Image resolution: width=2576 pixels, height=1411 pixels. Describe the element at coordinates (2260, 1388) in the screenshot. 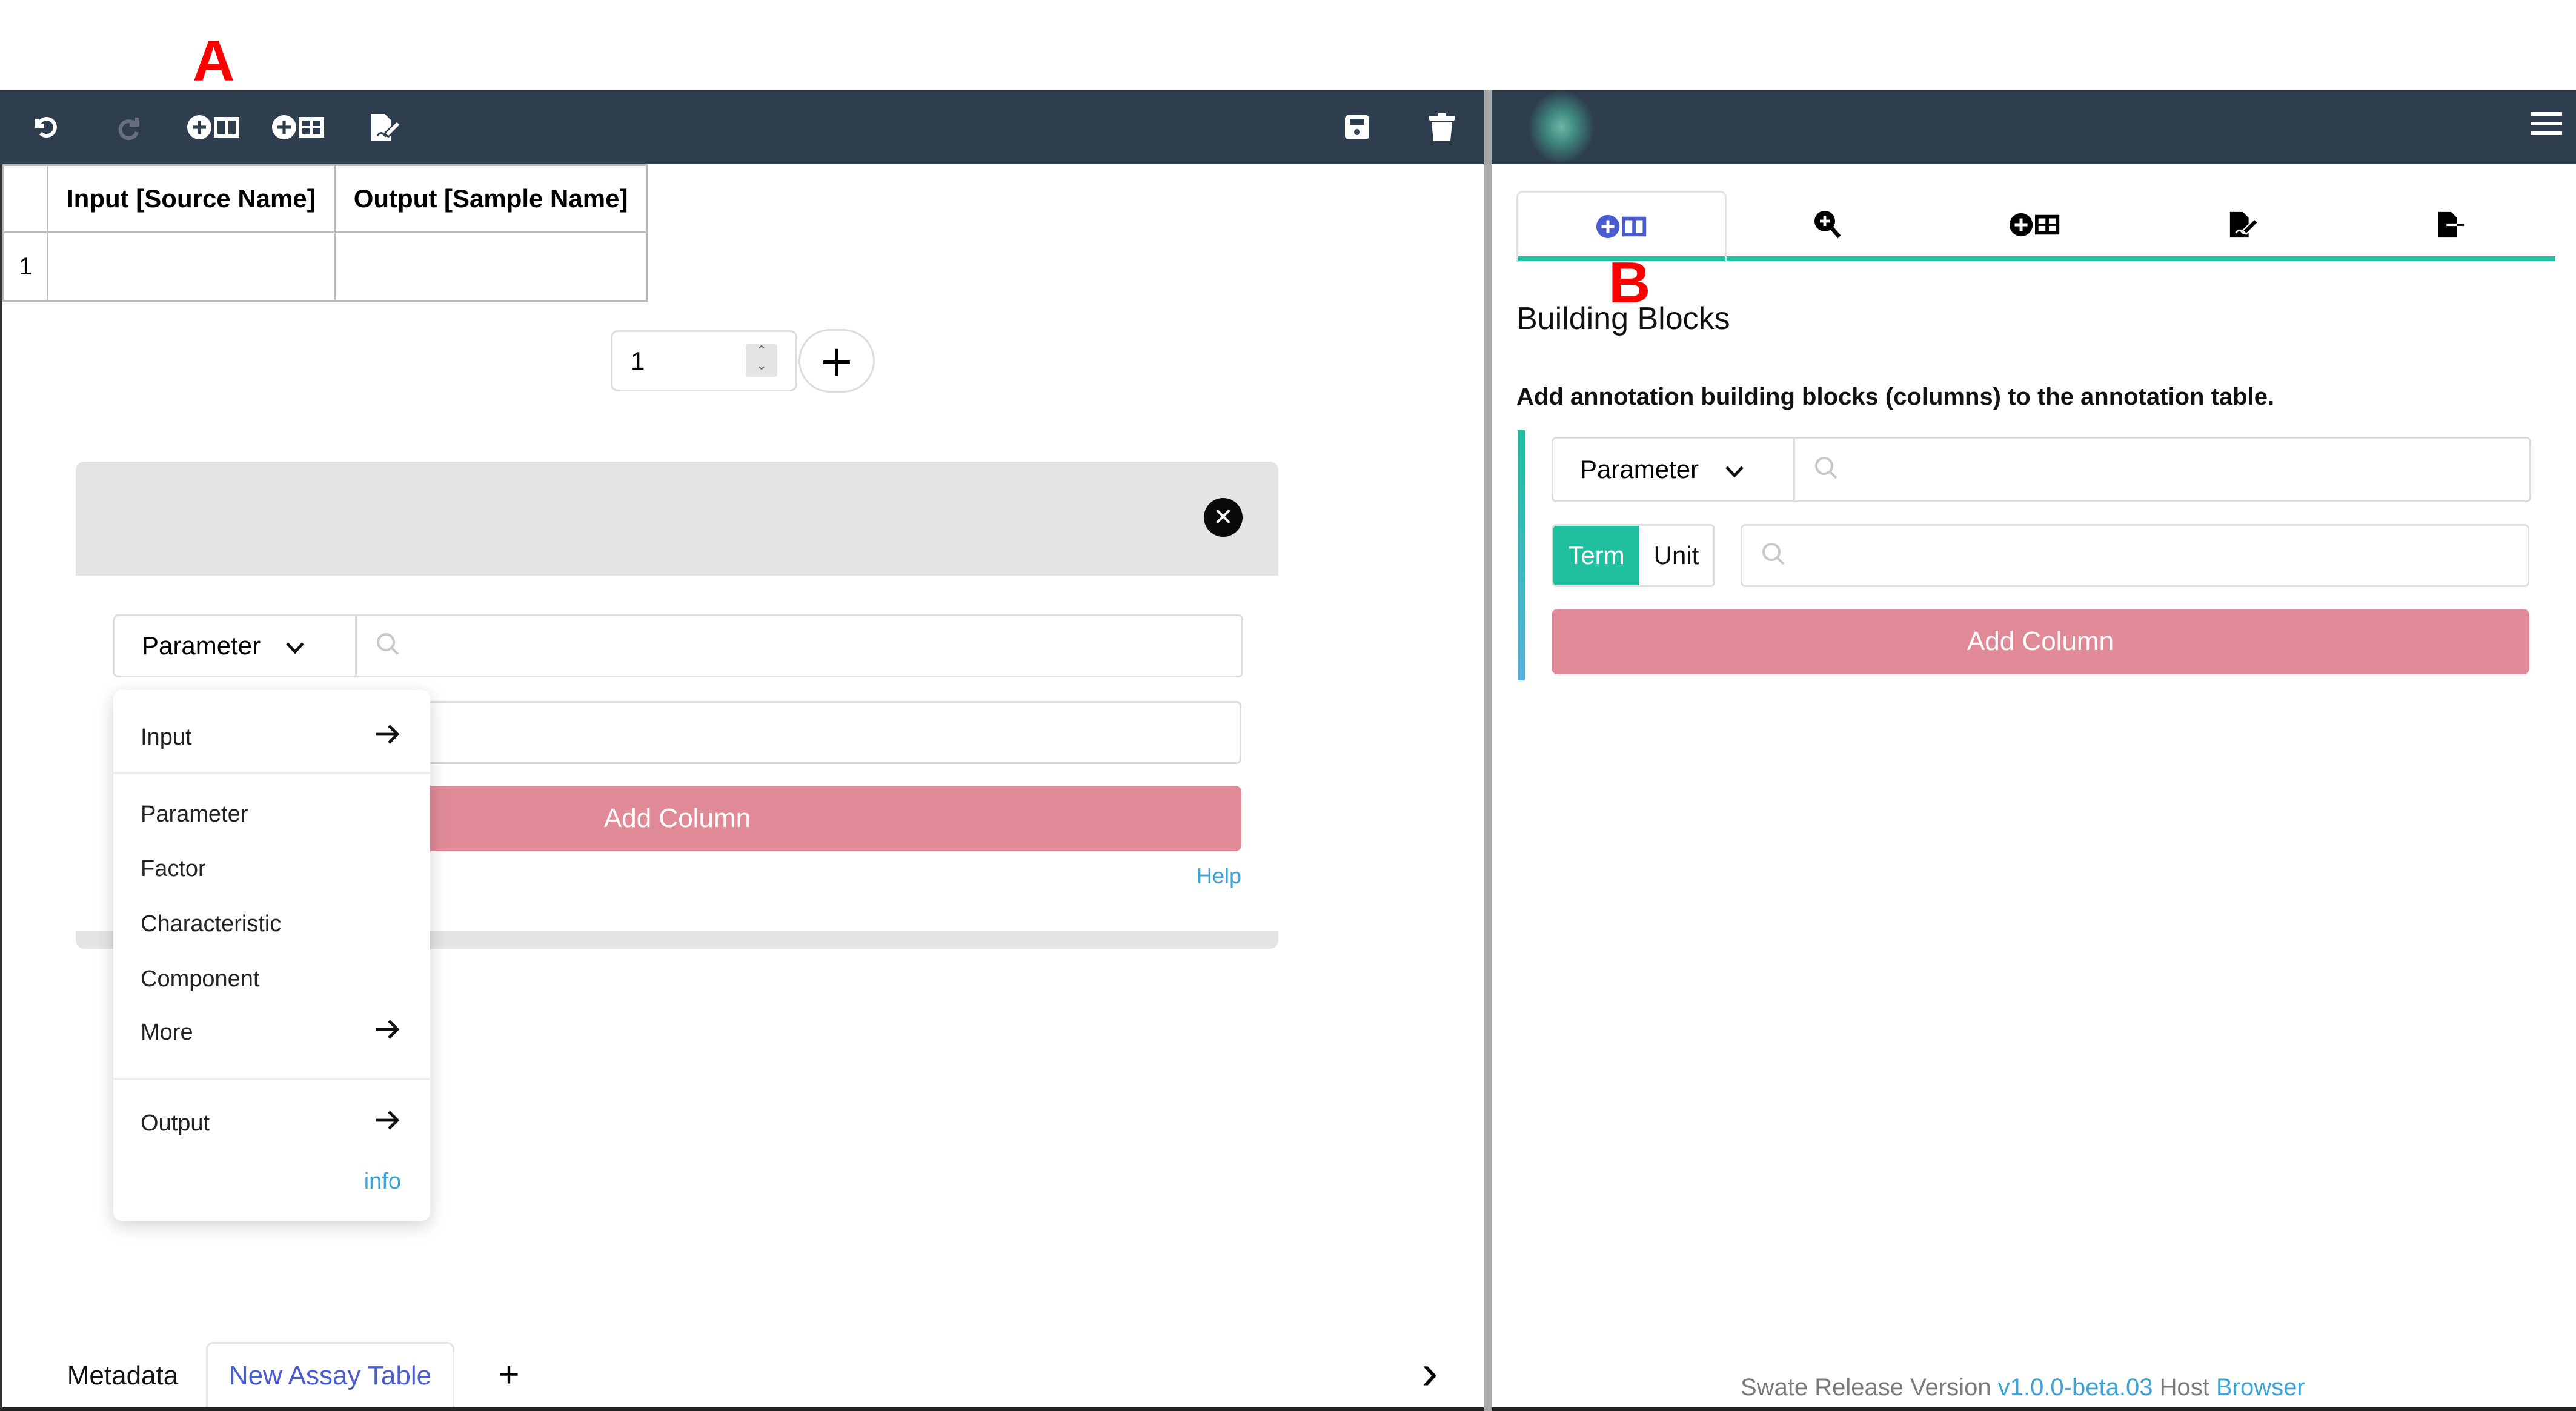

I see `host-link: Browser` at that location.